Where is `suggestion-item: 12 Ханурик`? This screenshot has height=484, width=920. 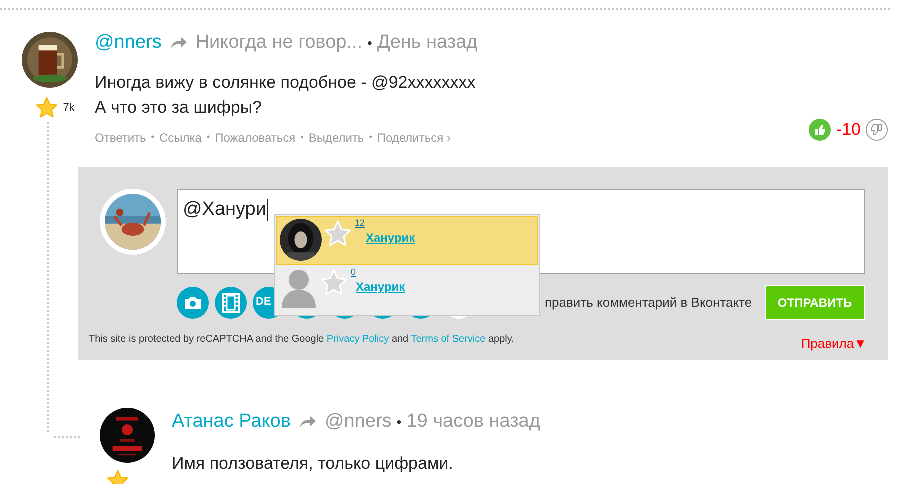 suggestion-item: 12 Ханурик is located at coordinates (407, 240).